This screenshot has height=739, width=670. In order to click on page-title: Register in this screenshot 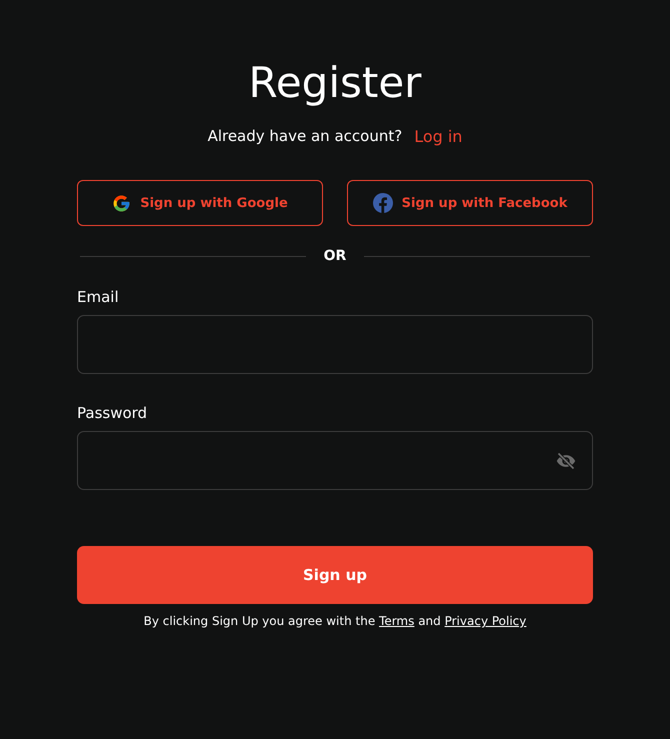, I will do `click(335, 82)`.